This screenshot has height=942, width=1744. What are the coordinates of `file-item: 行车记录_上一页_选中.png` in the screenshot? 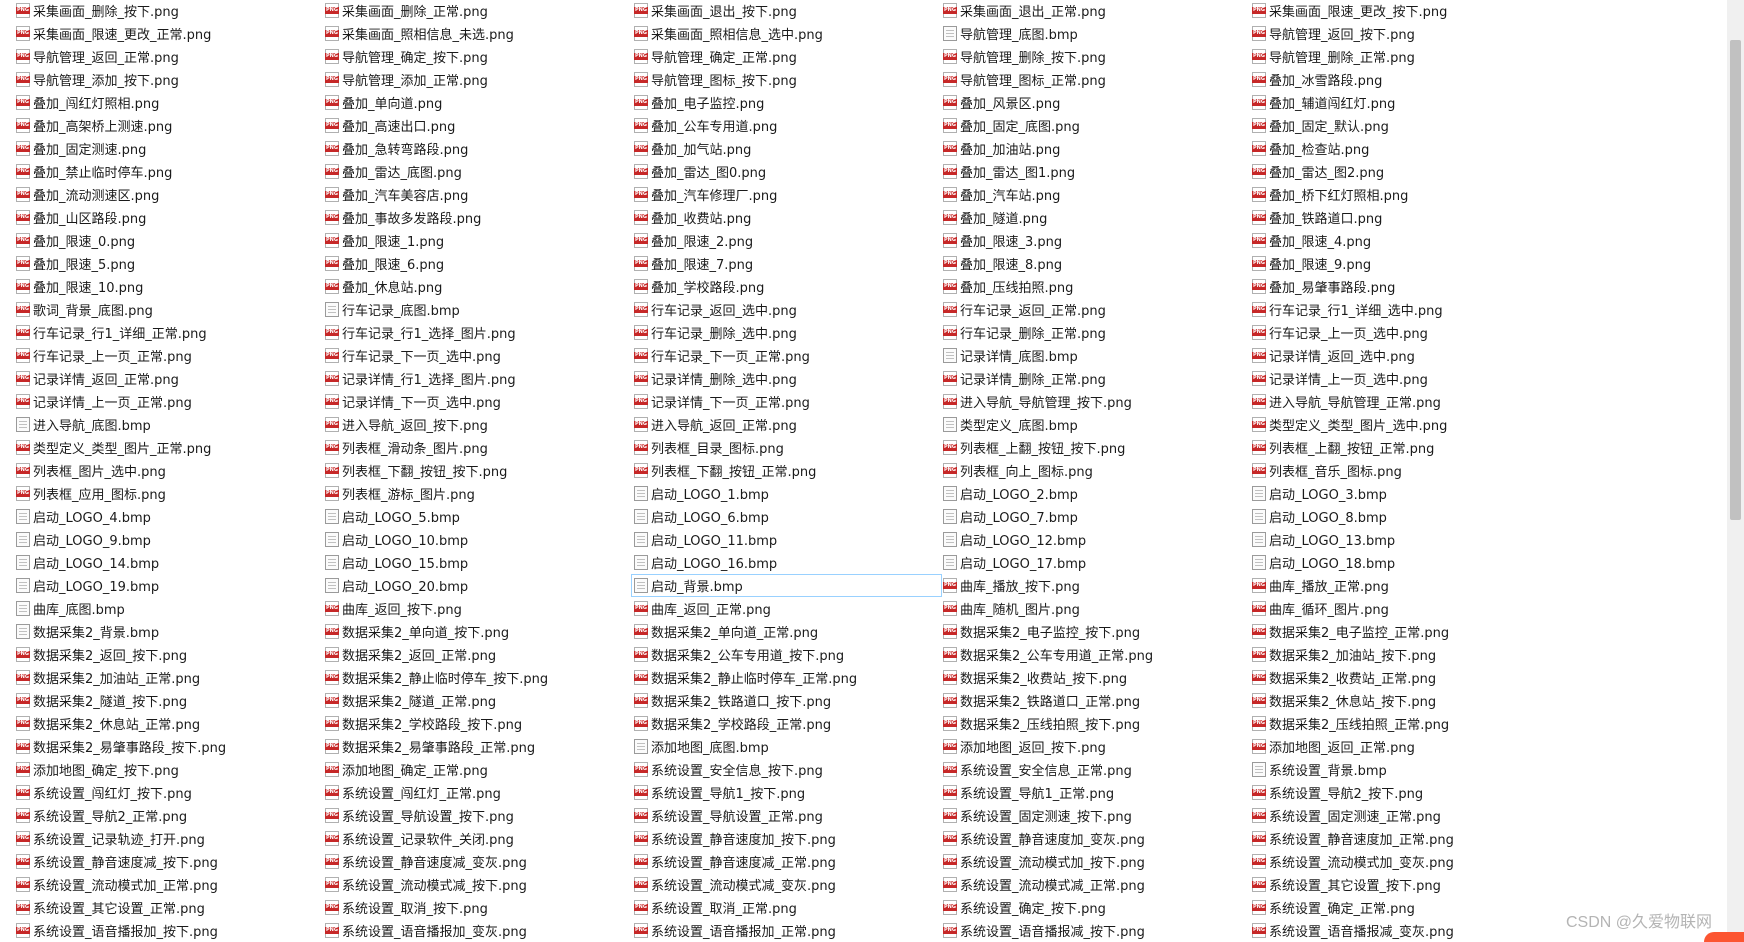 It's located at (1404, 332).